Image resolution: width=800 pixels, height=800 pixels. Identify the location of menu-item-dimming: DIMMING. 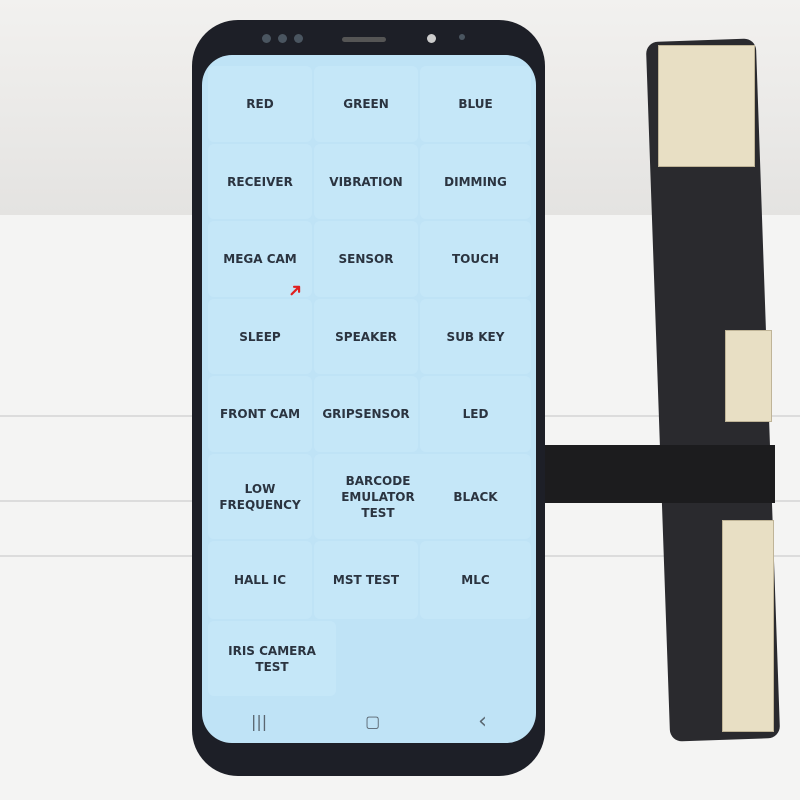
(475, 181).